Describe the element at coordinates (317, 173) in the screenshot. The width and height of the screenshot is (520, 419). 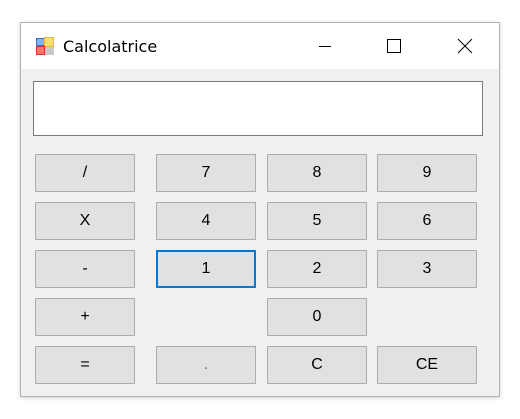
I see `digit-8-button: 8` at that location.